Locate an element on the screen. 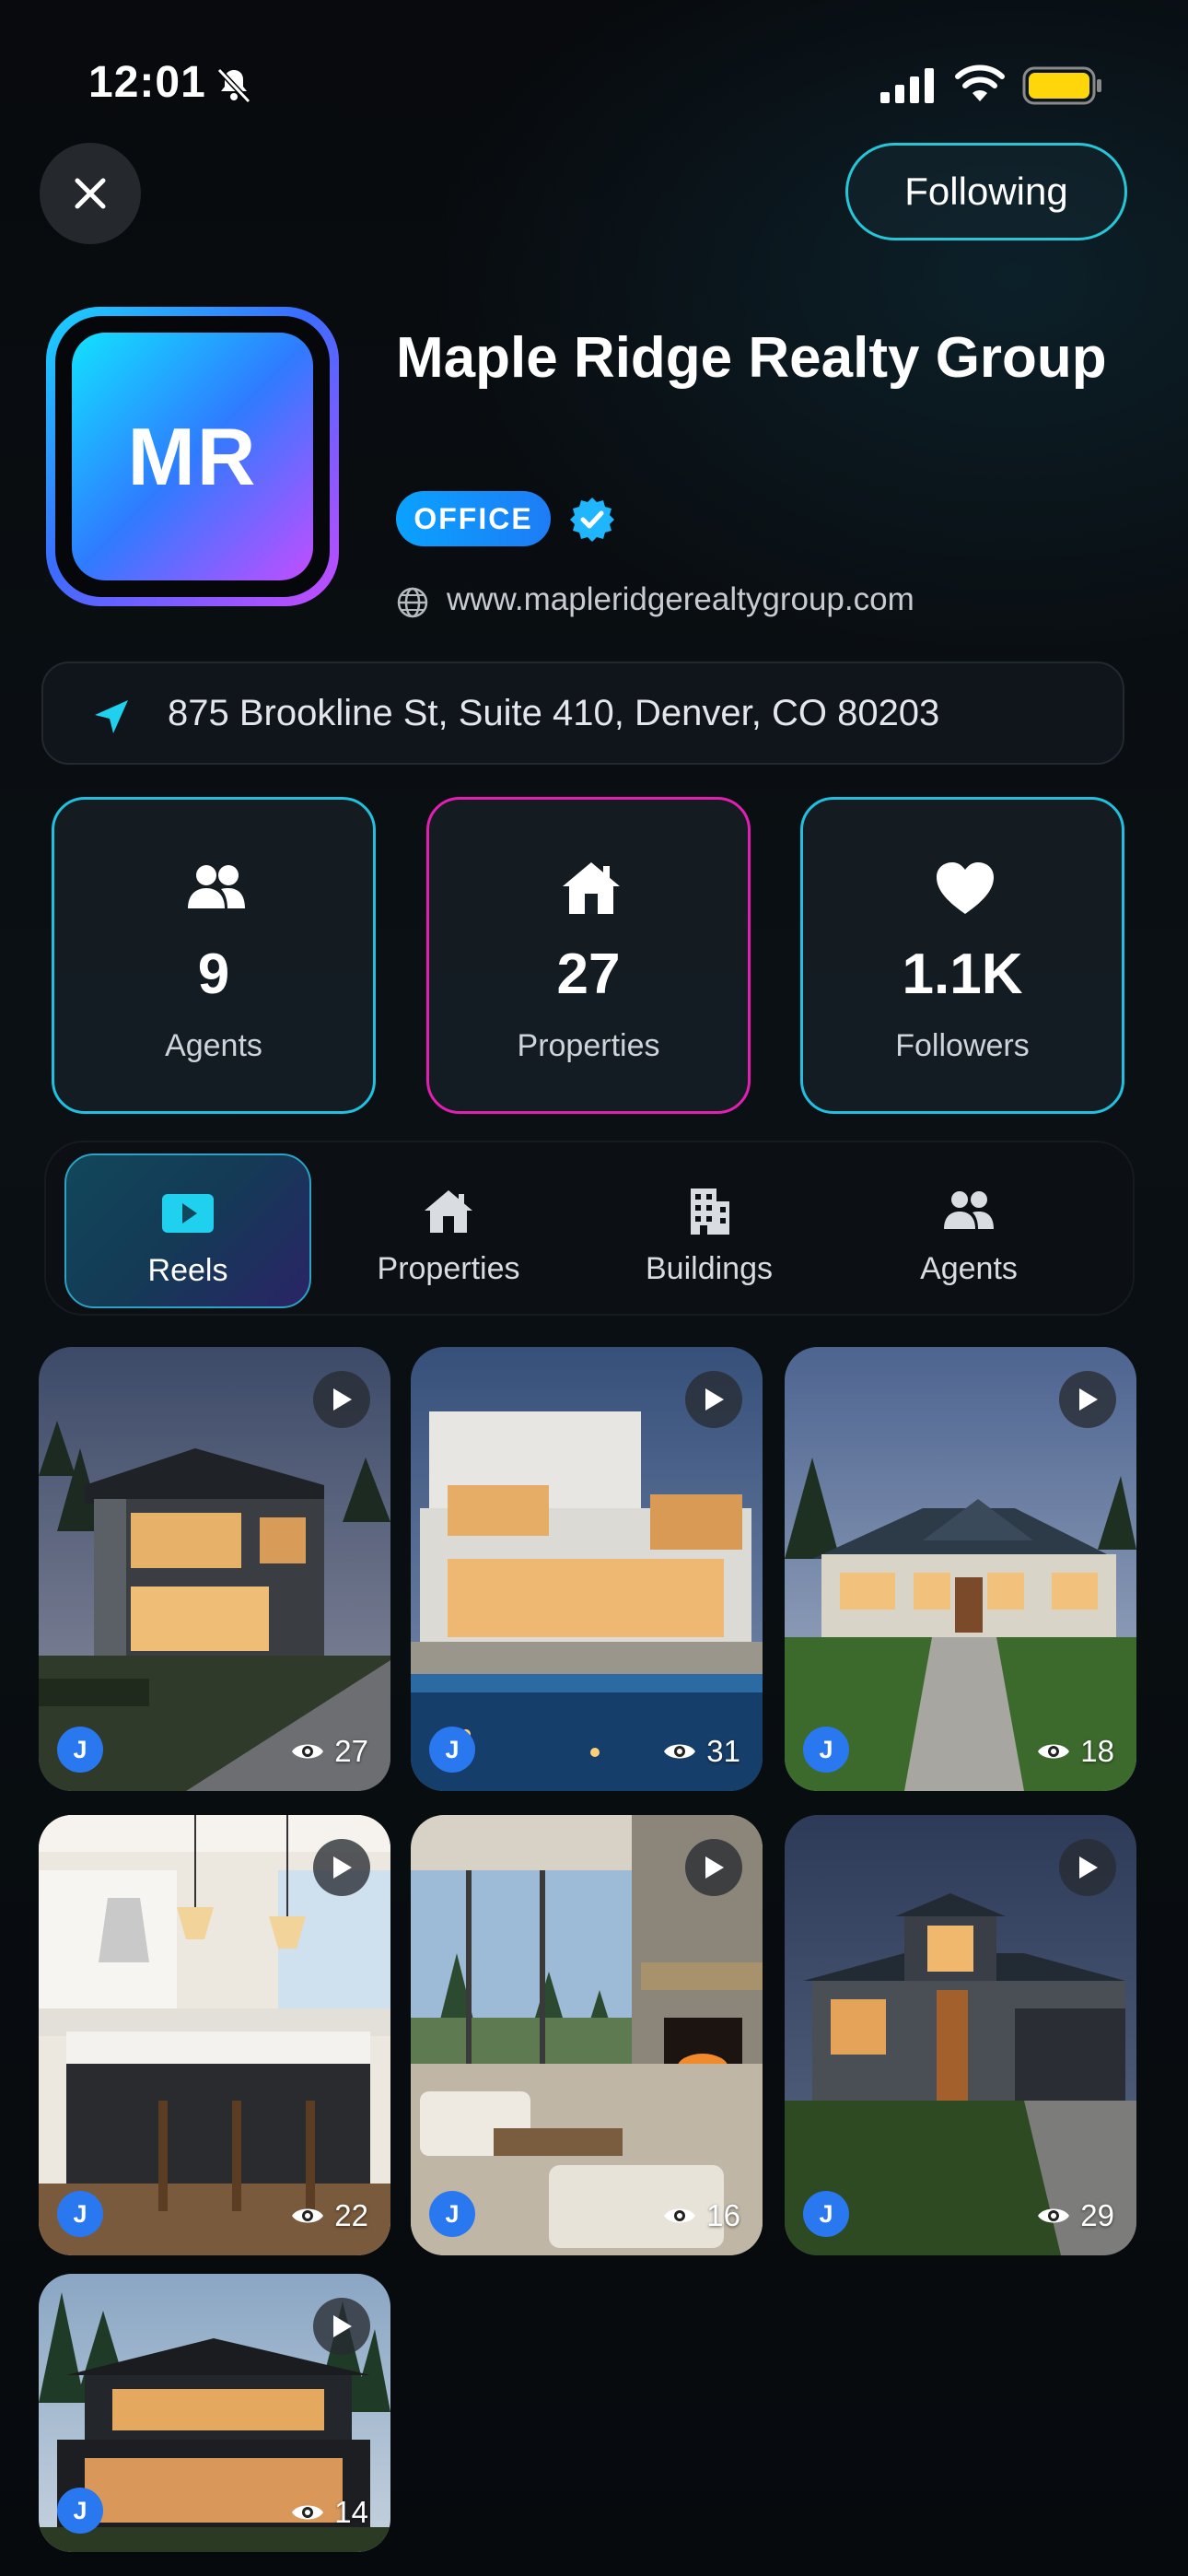 This screenshot has height=2576, width=1188. reel-card: J 16 is located at coordinates (587, 2035).